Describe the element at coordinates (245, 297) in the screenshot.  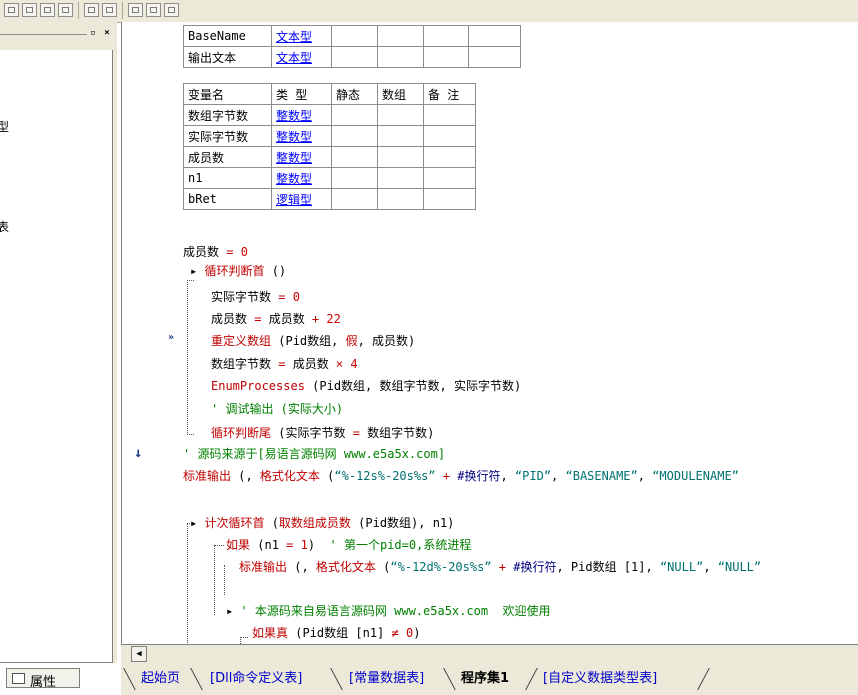
I see `code-token: 实际字节数` at that location.